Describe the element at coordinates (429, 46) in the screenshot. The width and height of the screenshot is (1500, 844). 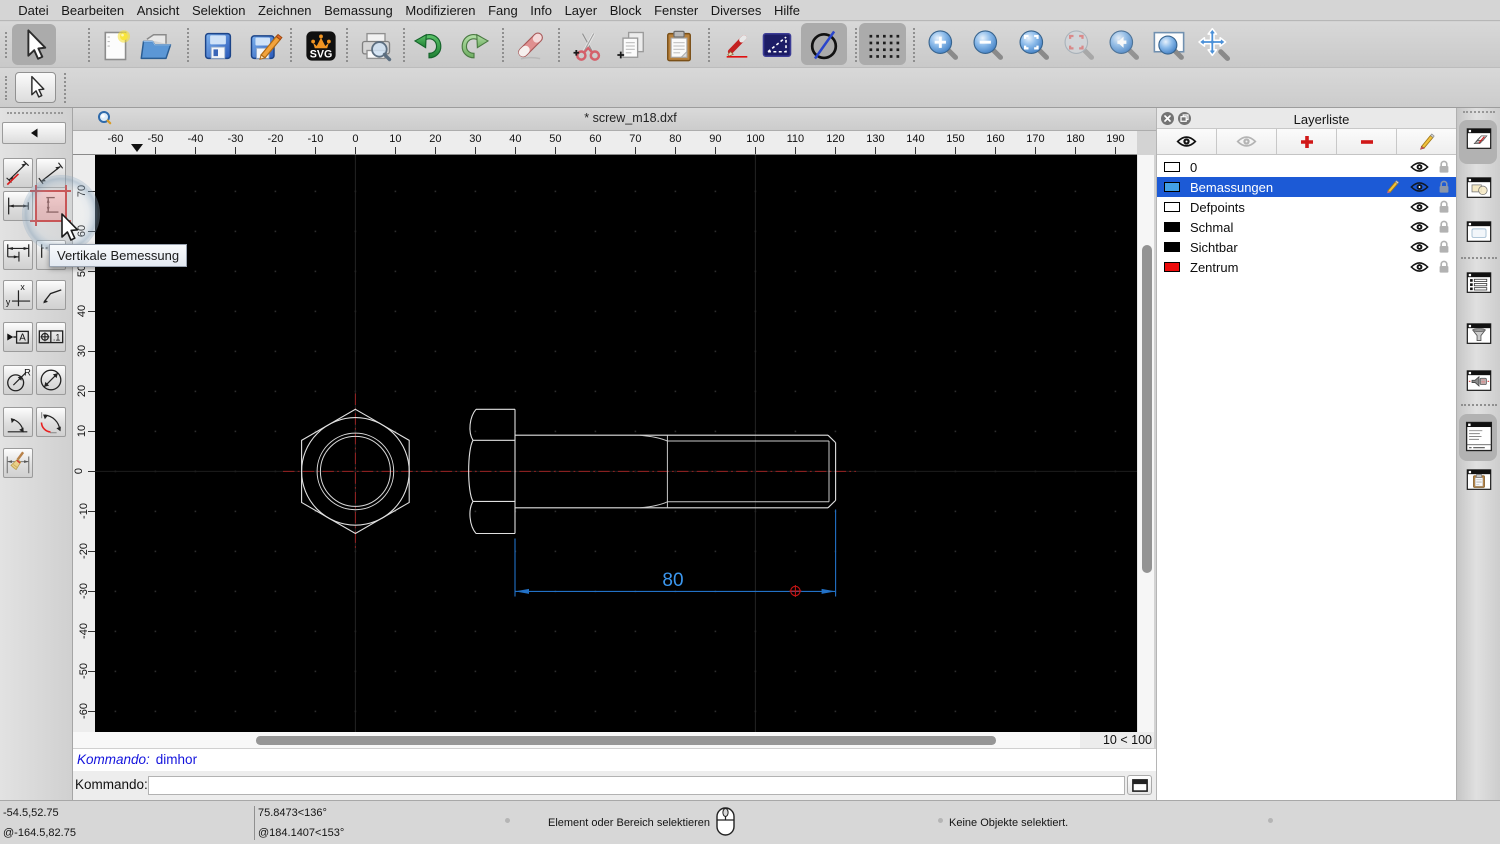
I see `undo-button` at that location.